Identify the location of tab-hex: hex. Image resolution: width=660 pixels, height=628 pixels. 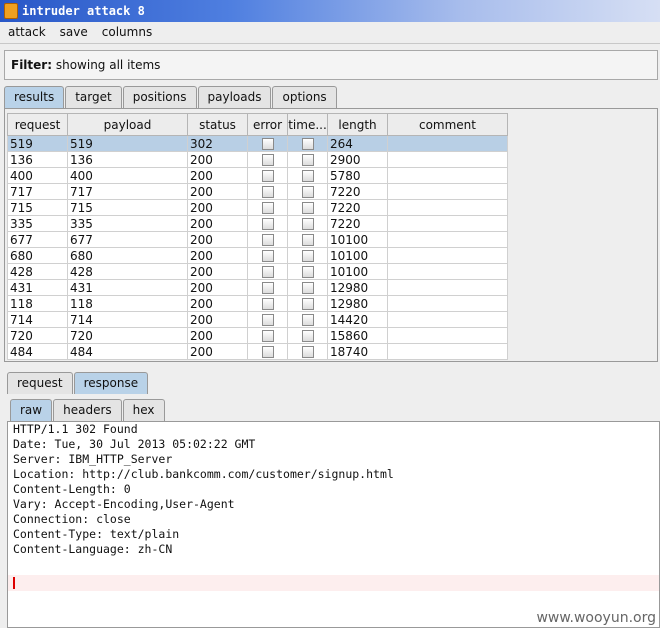
(143, 410).